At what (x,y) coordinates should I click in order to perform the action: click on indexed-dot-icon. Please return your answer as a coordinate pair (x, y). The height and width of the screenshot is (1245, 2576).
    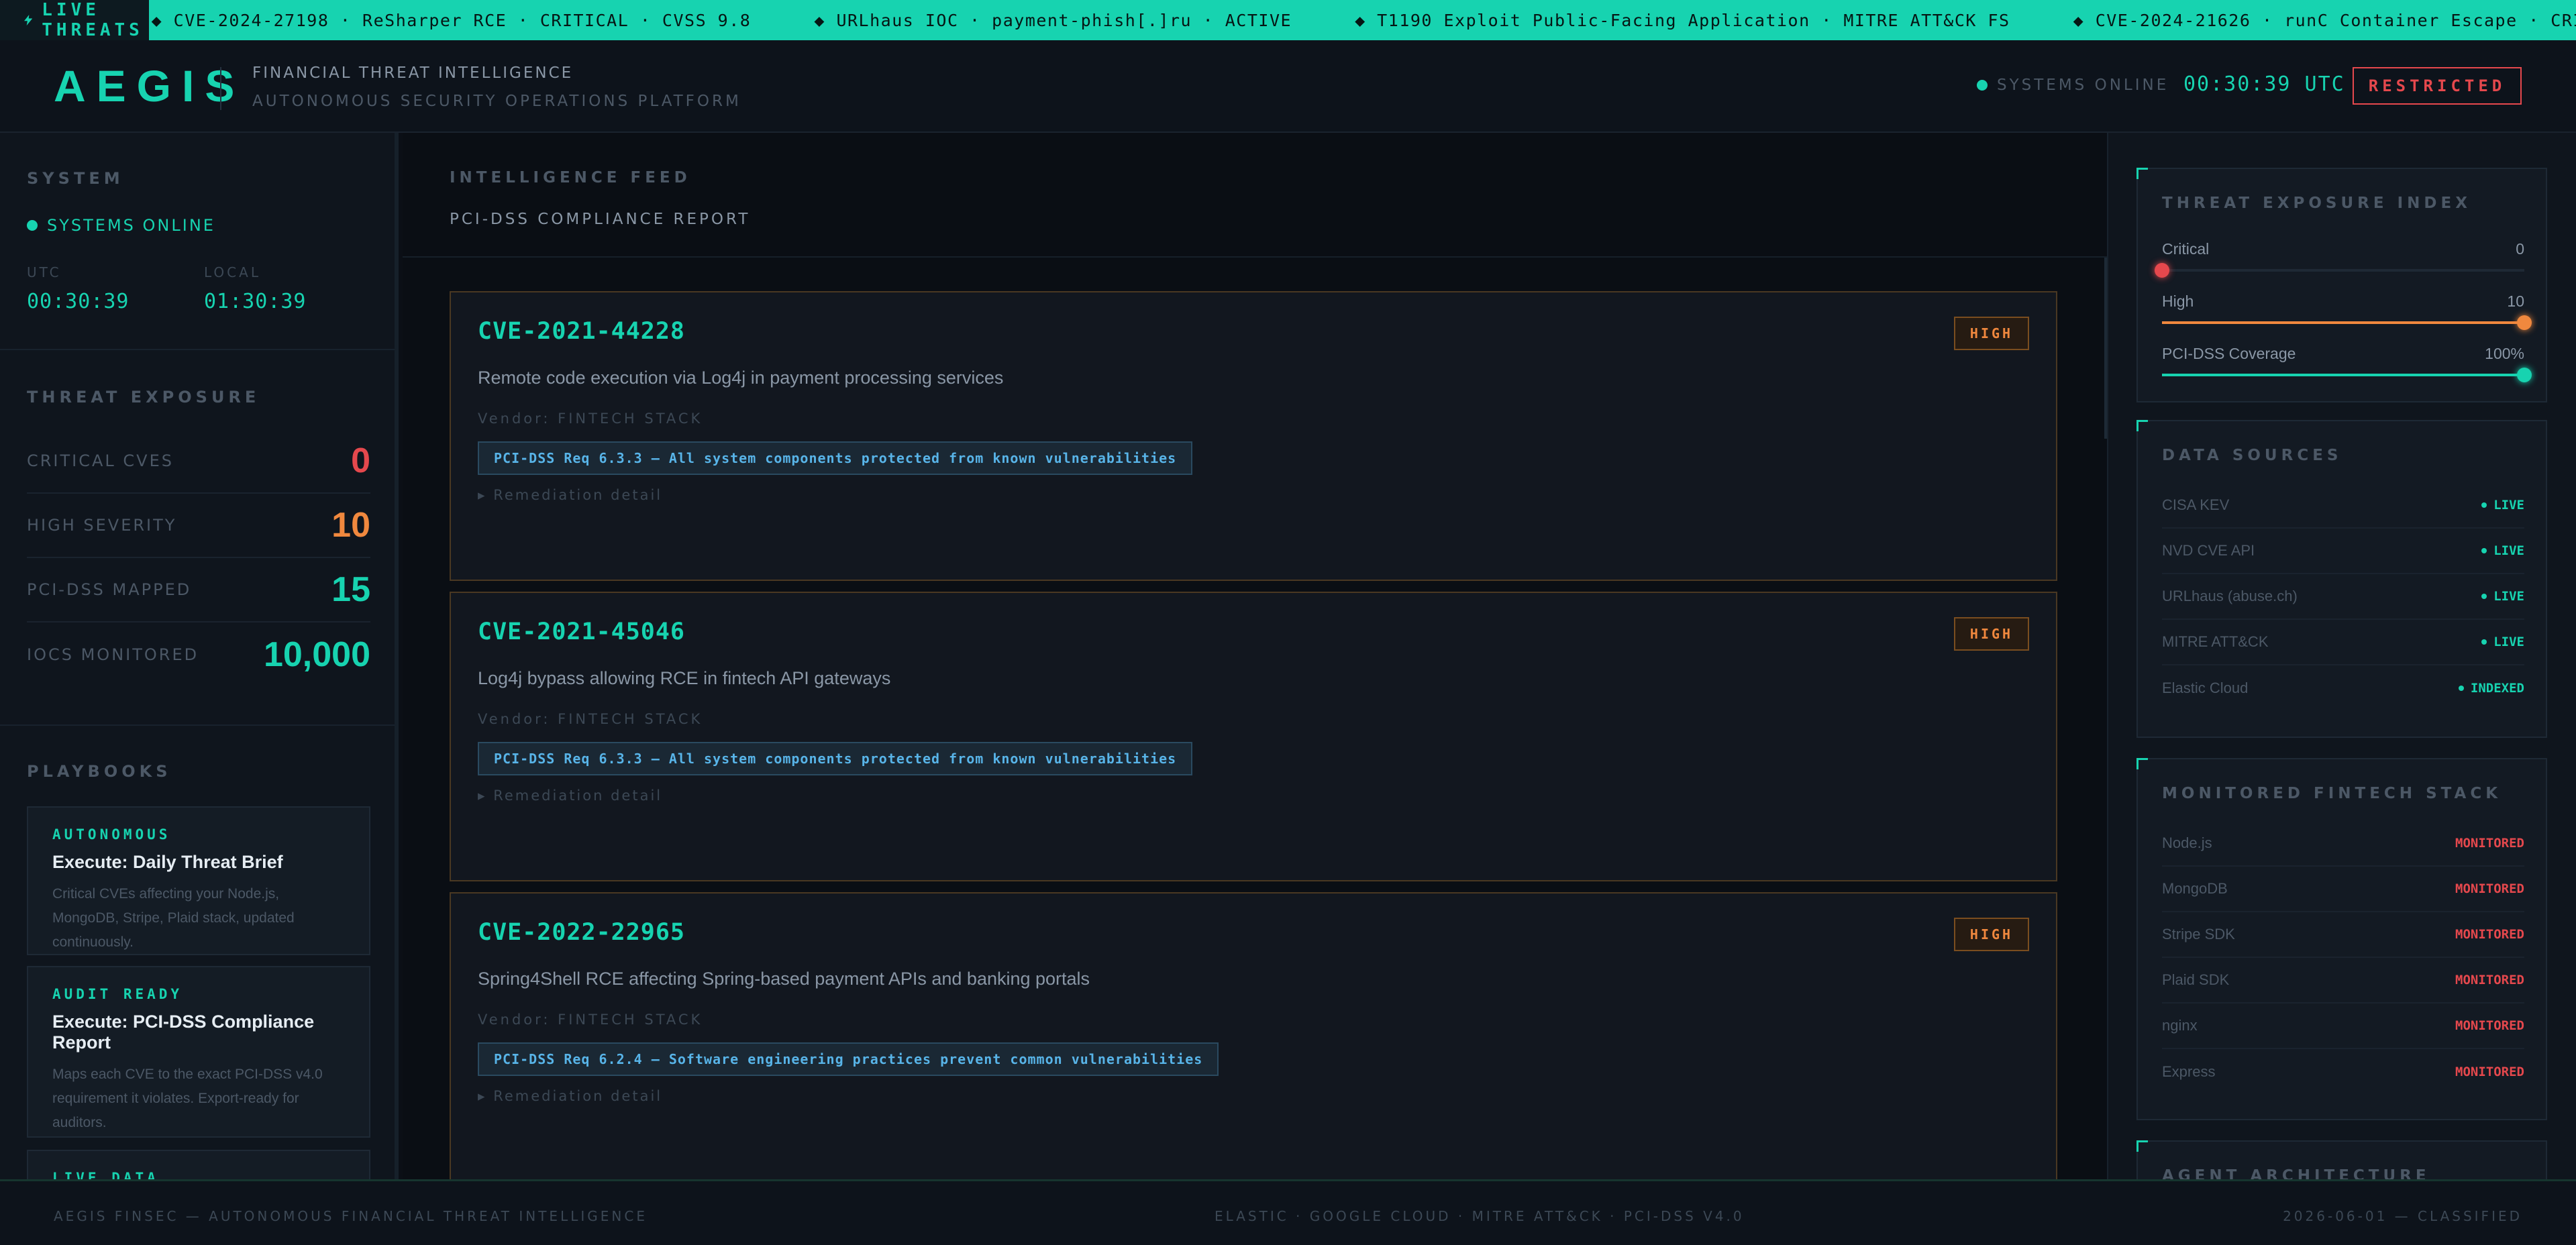
    Looking at the image, I should click on (2461, 688).